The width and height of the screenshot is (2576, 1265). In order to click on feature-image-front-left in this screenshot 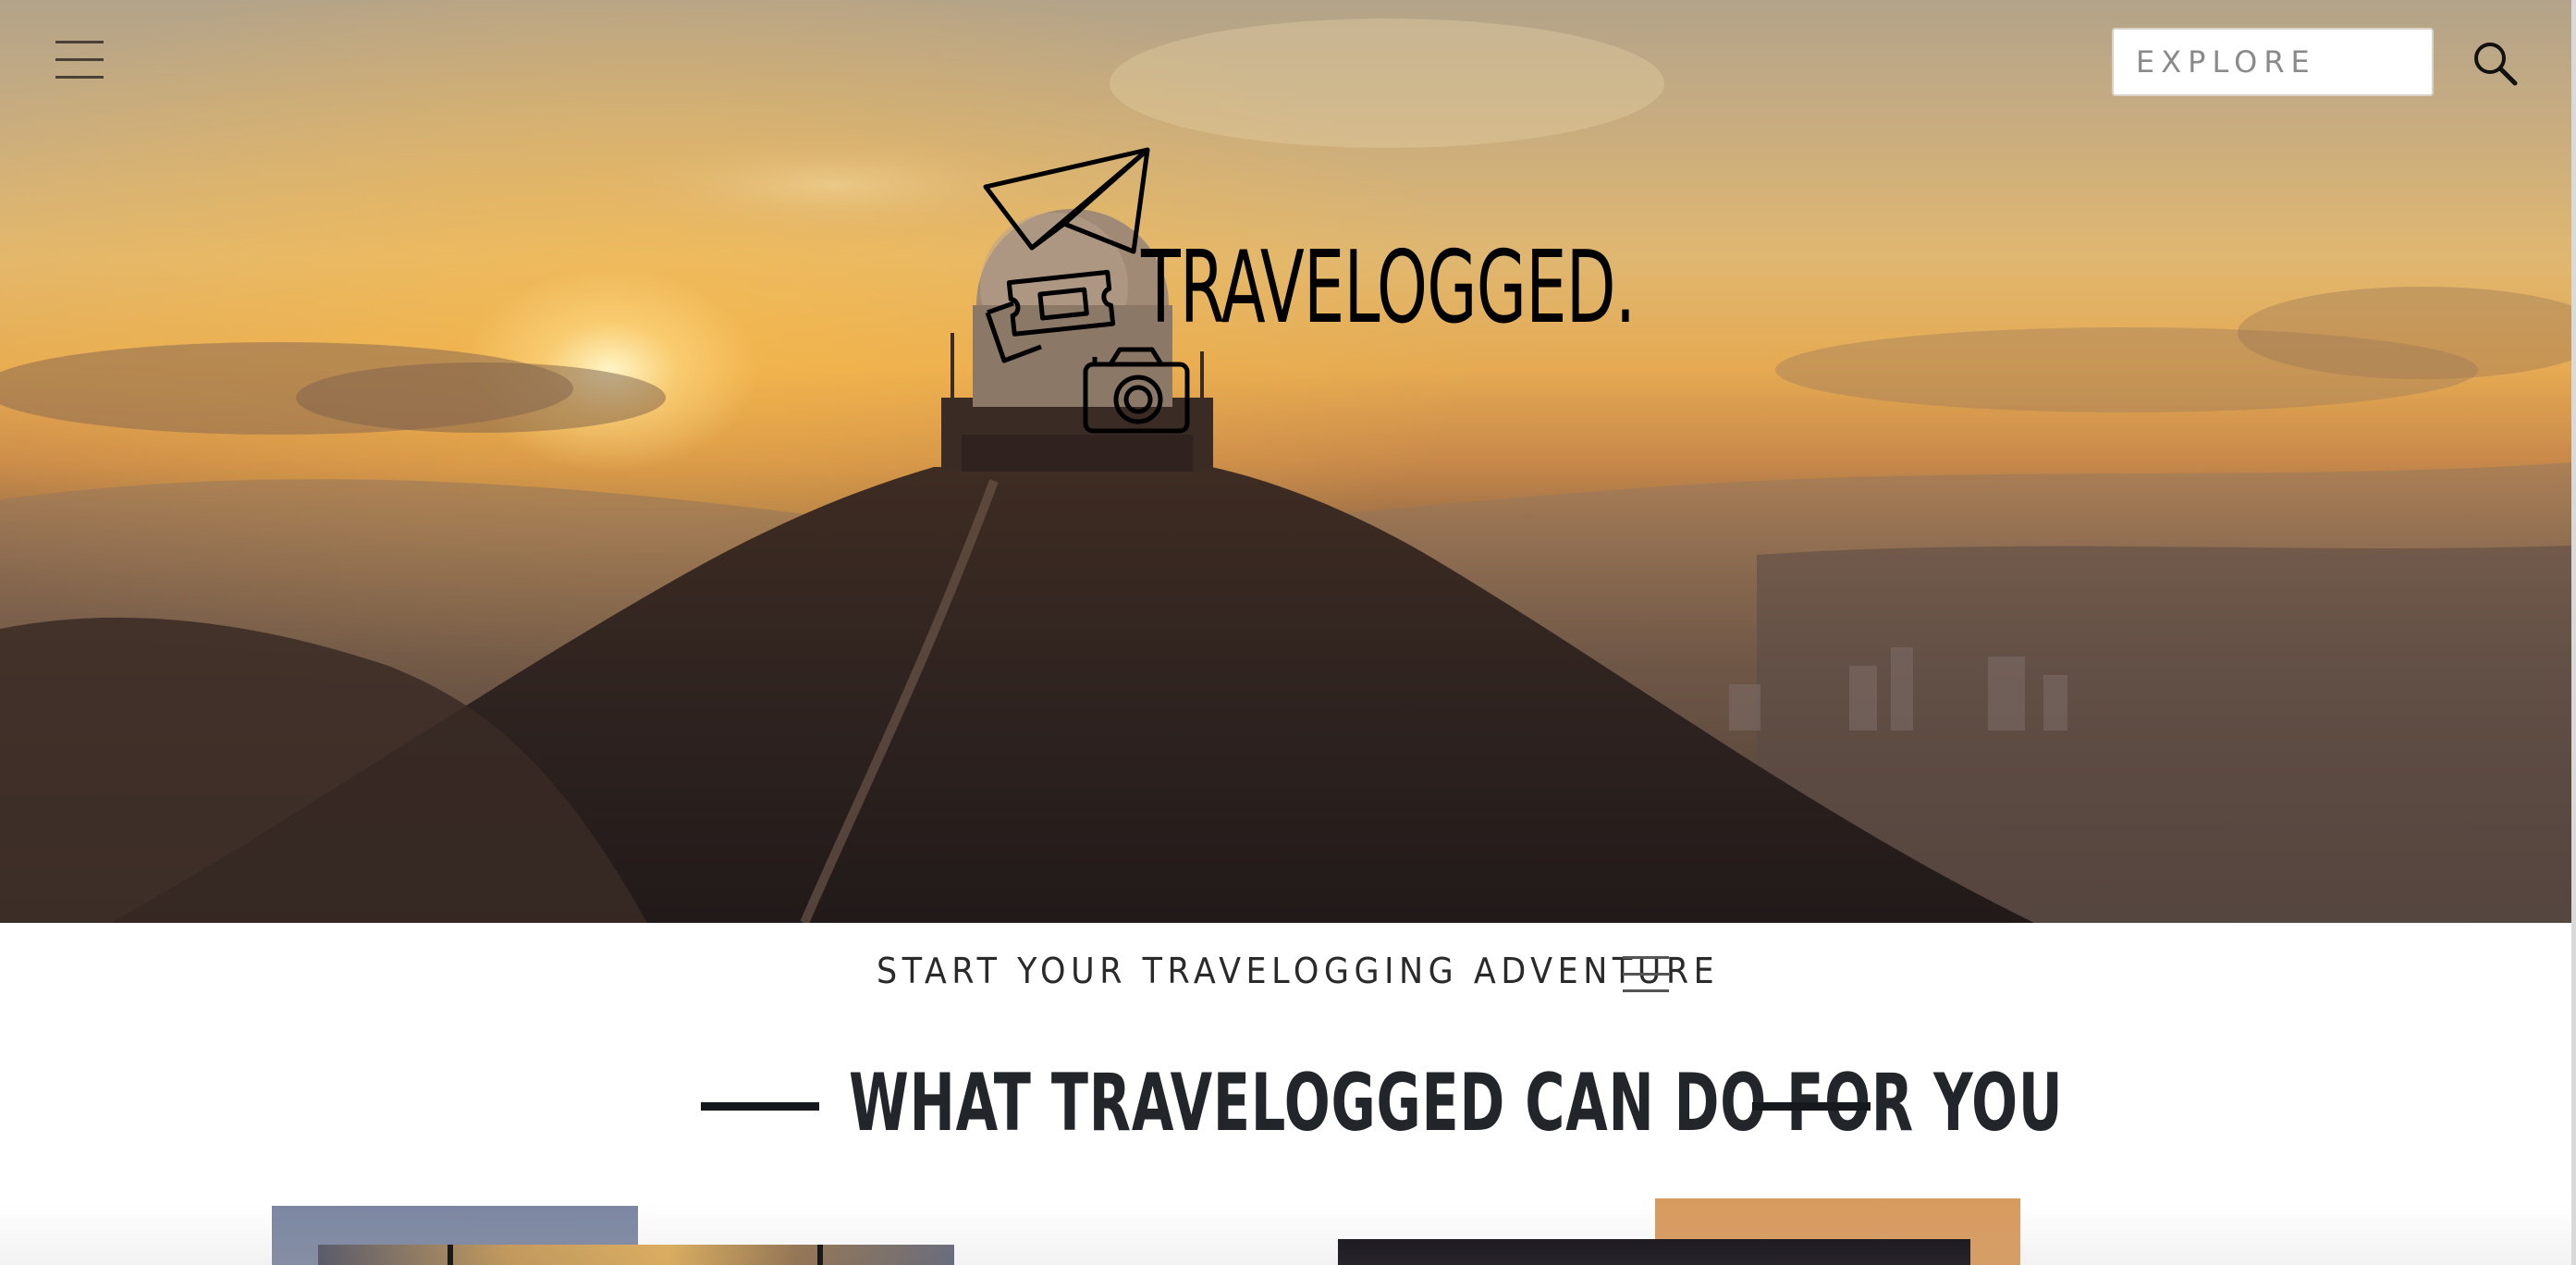, I will do `click(636, 1255)`.